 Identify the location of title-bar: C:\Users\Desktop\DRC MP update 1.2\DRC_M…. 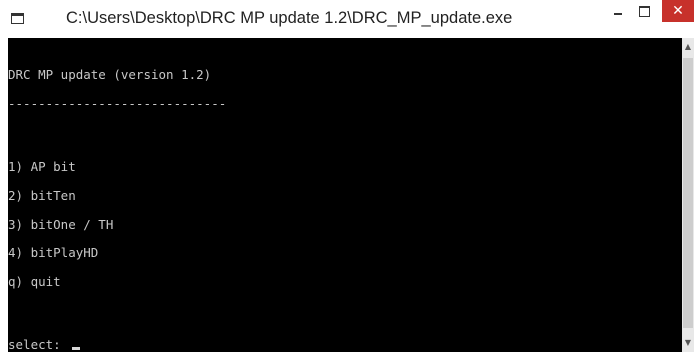
(347, 19).